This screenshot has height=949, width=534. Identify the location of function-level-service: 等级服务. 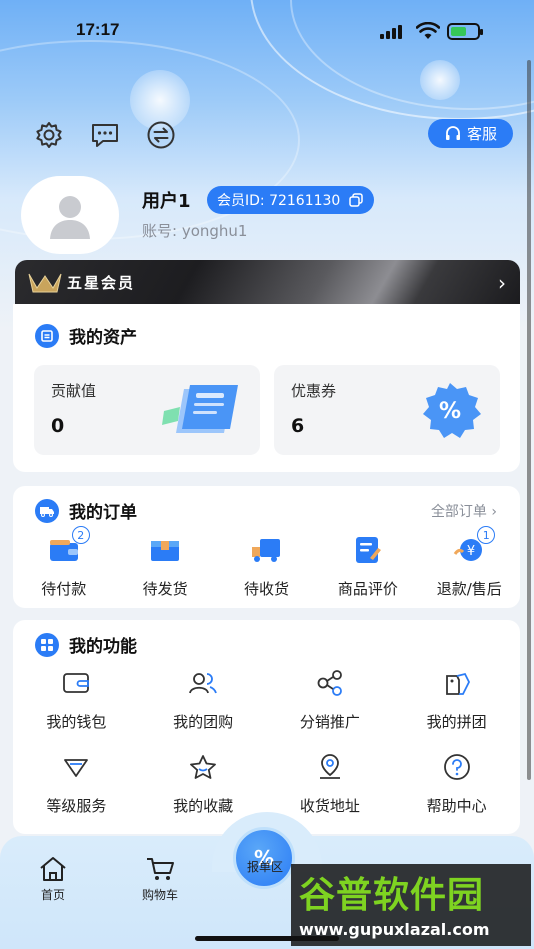
(76, 784).